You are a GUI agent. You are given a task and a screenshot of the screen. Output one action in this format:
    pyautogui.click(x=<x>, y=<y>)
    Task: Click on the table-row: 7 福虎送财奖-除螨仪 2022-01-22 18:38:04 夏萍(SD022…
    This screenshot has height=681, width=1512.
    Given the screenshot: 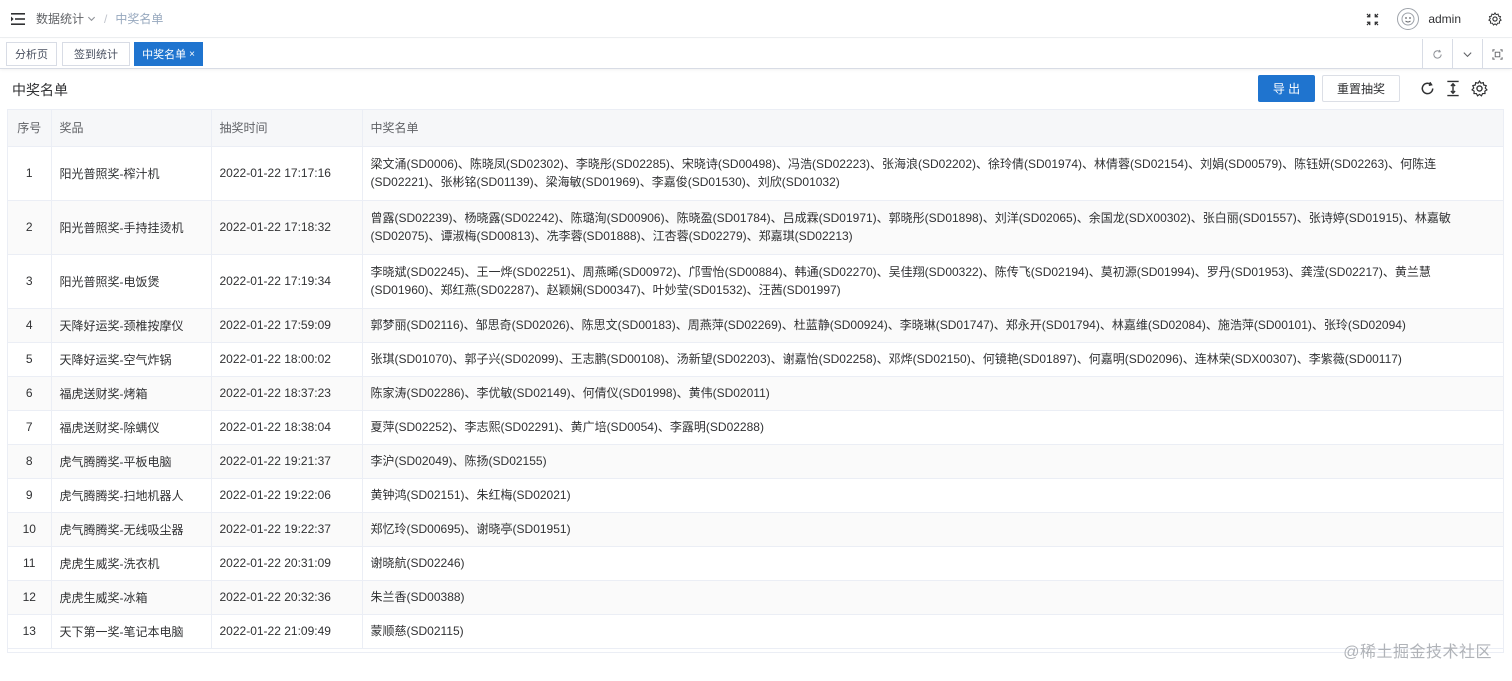 What is the action you would take?
    pyautogui.click(x=755, y=427)
    